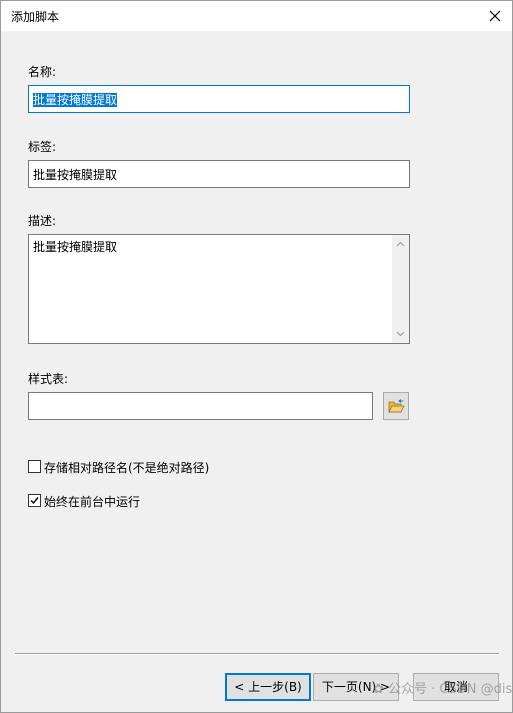 The width and height of the screenshot is (513, 713). I want to click on title-bar: 添加脚本, so click(256, 16).